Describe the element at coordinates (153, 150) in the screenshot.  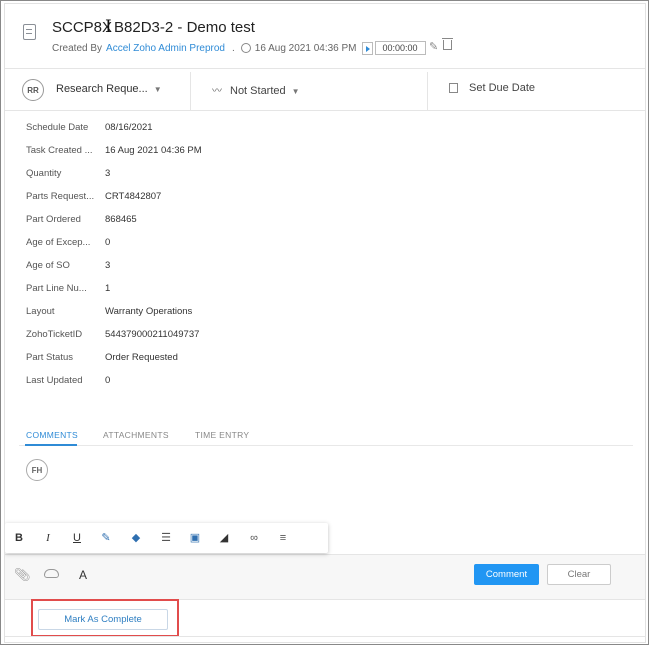
I see `field-value: 16 Aug 2021 04:36 PM` at that location.